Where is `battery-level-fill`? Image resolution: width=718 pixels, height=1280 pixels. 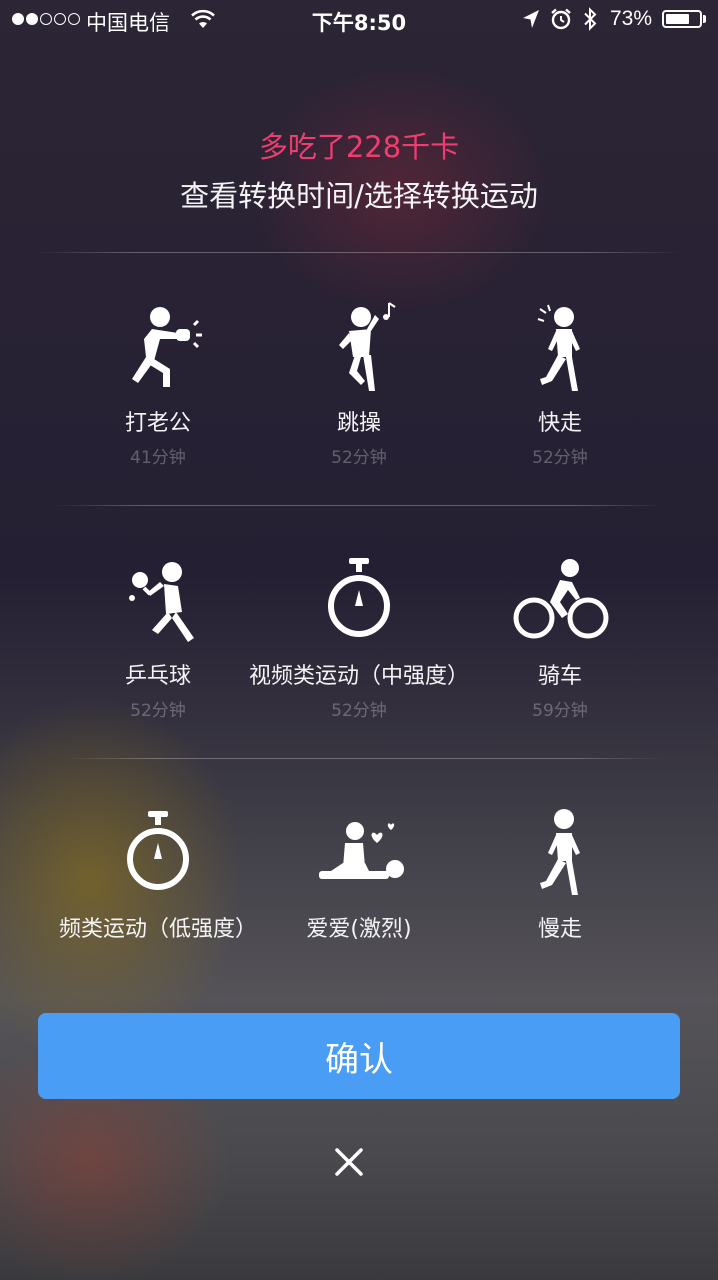
battery-level-fill is located at coordinates (677, 19).